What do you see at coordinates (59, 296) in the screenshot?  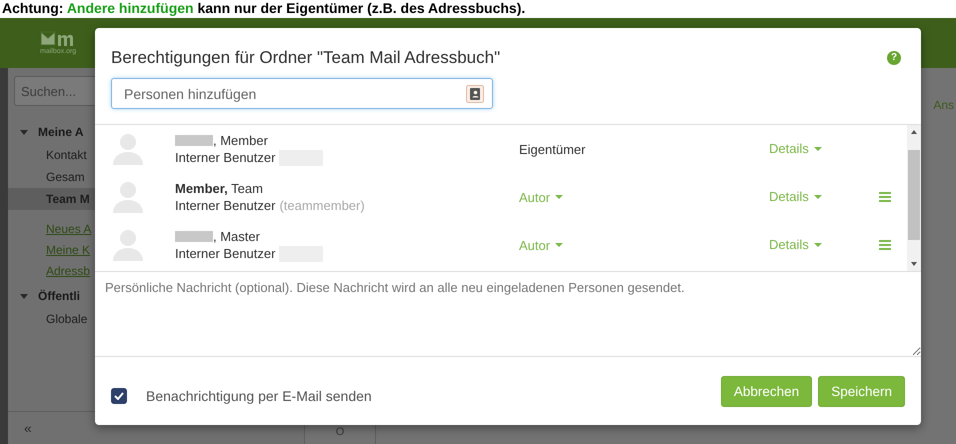 I see `section-title: Öffentli` at bounding box center [59, 296].